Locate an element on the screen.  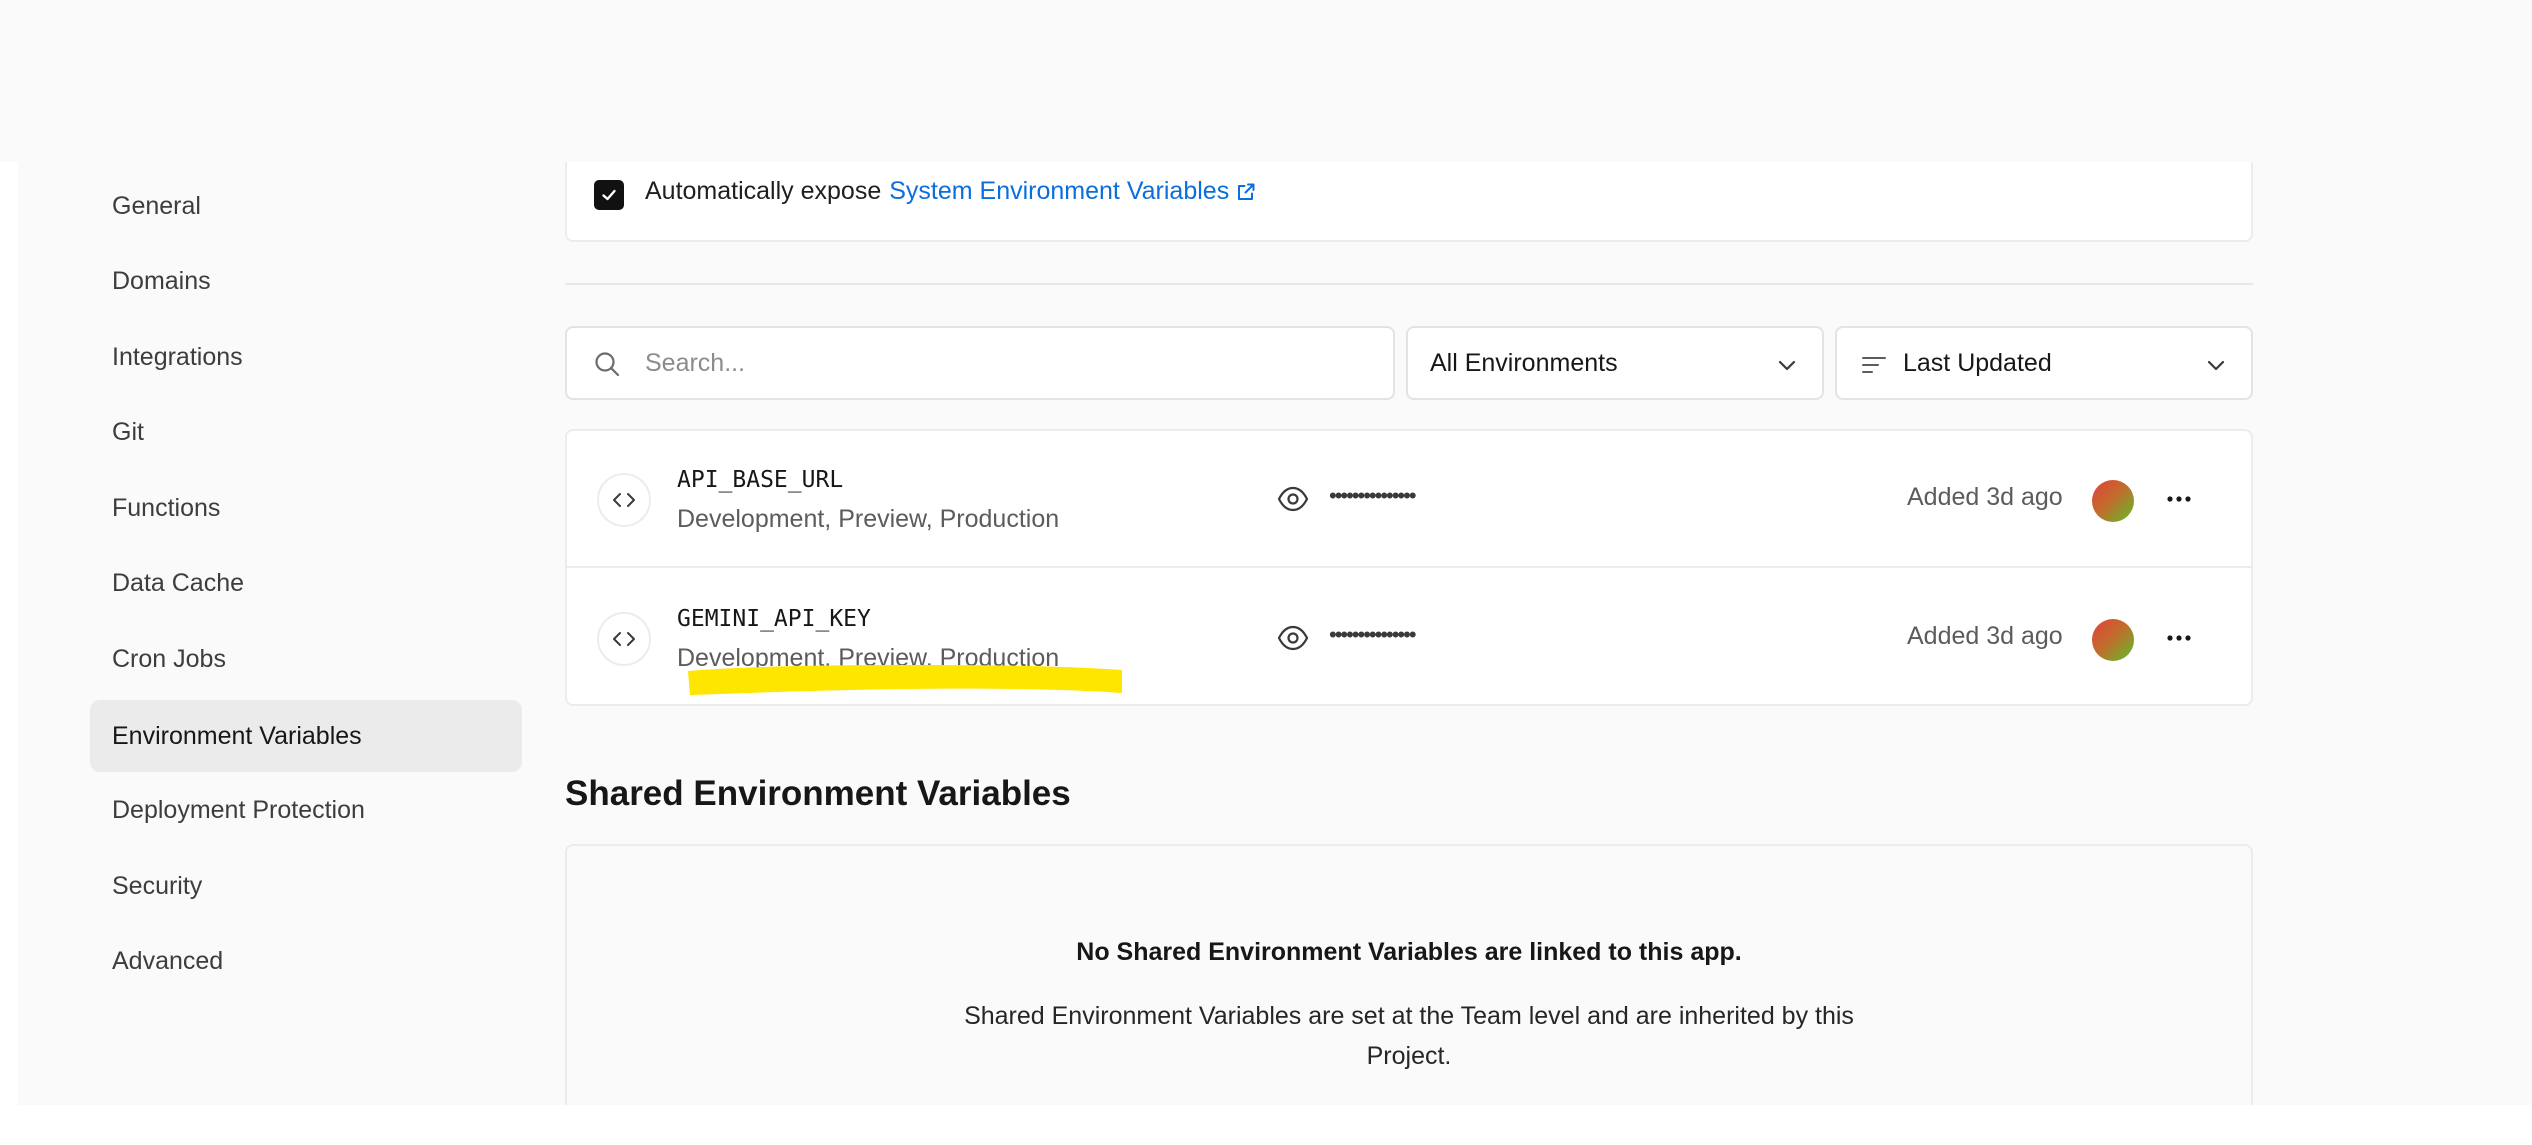
bottom-edge is located at coordinates (1266, 1125).